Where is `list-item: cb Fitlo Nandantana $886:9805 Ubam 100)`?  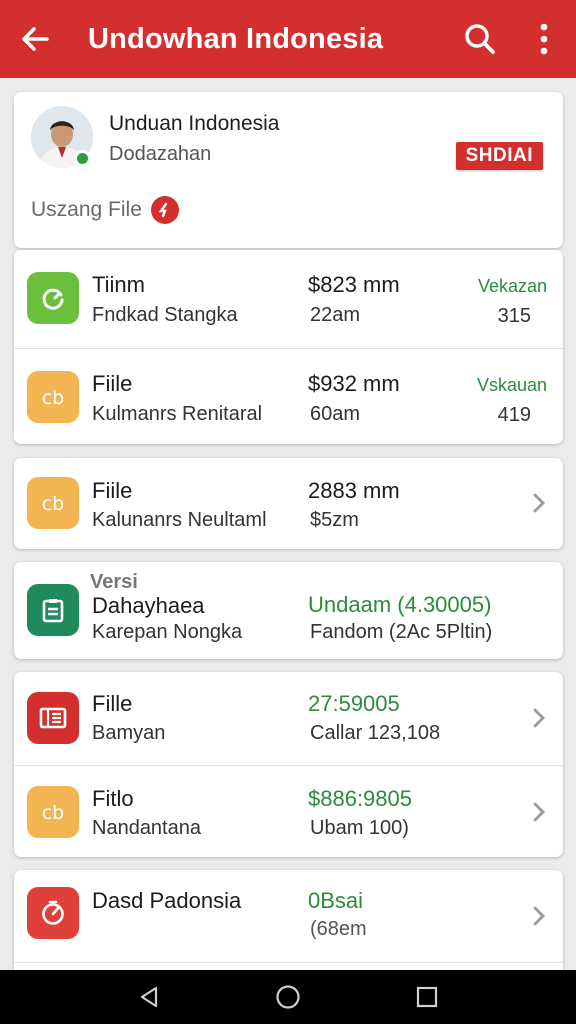
list-item: cb Fitlo Nandantana $886:9805 Ubam 100) is located at coordinates (288, 811).